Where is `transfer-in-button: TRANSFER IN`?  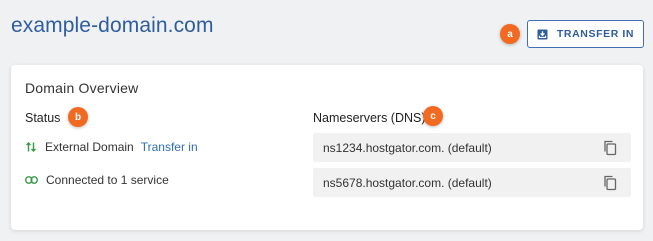 transfer-in-button: TRANSFER IN is located at coordinates (585, 34).